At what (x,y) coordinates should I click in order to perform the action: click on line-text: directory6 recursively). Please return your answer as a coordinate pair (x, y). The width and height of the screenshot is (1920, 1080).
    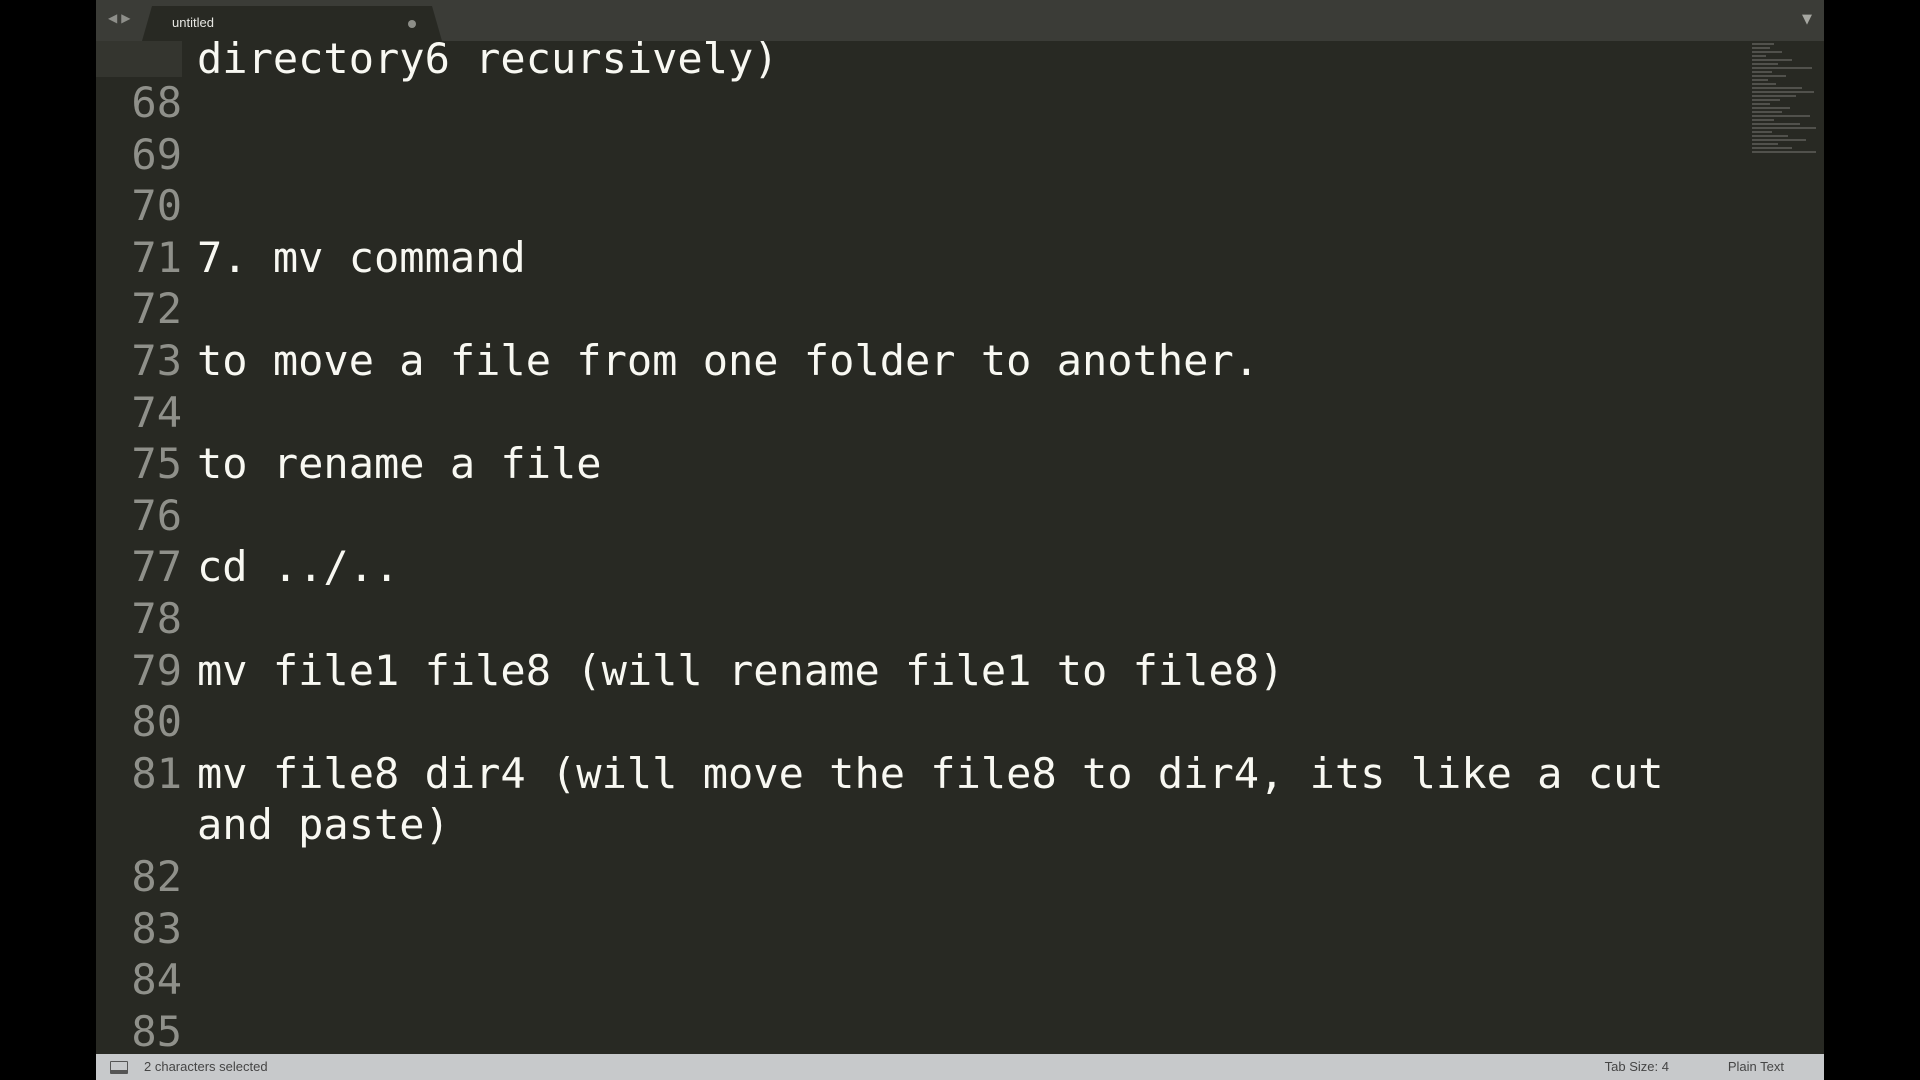
    Looking at the image, I should click on (967, 62).